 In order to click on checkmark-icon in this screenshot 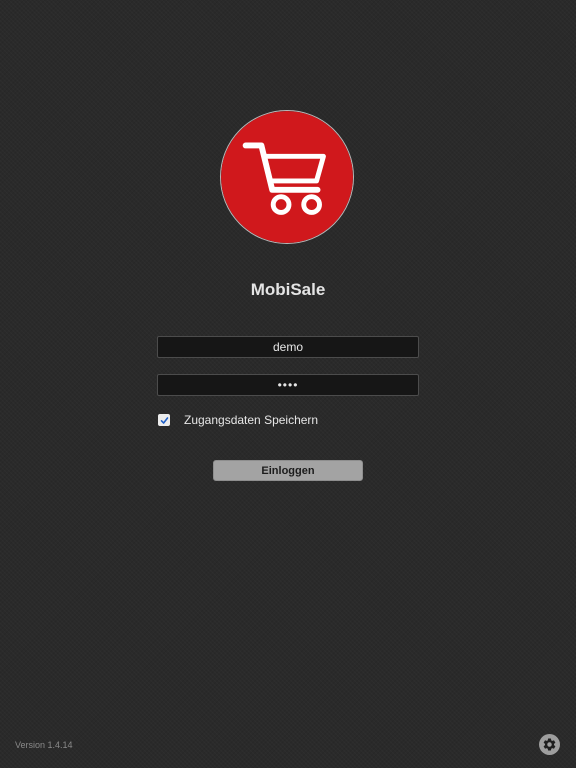, I will do `click(164, 420)`.